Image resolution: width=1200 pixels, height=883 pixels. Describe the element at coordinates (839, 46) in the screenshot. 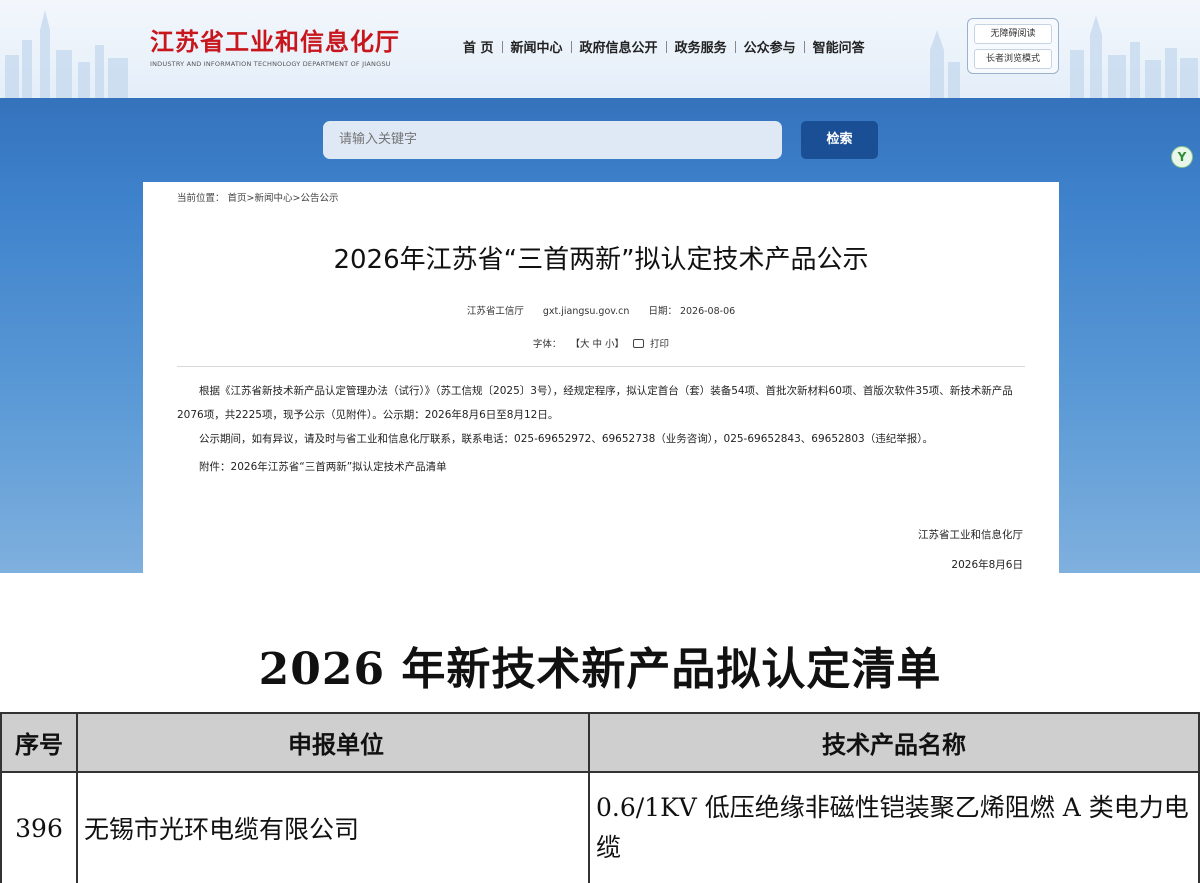

I see `nav-smart-qa: 智能问答` at that location.